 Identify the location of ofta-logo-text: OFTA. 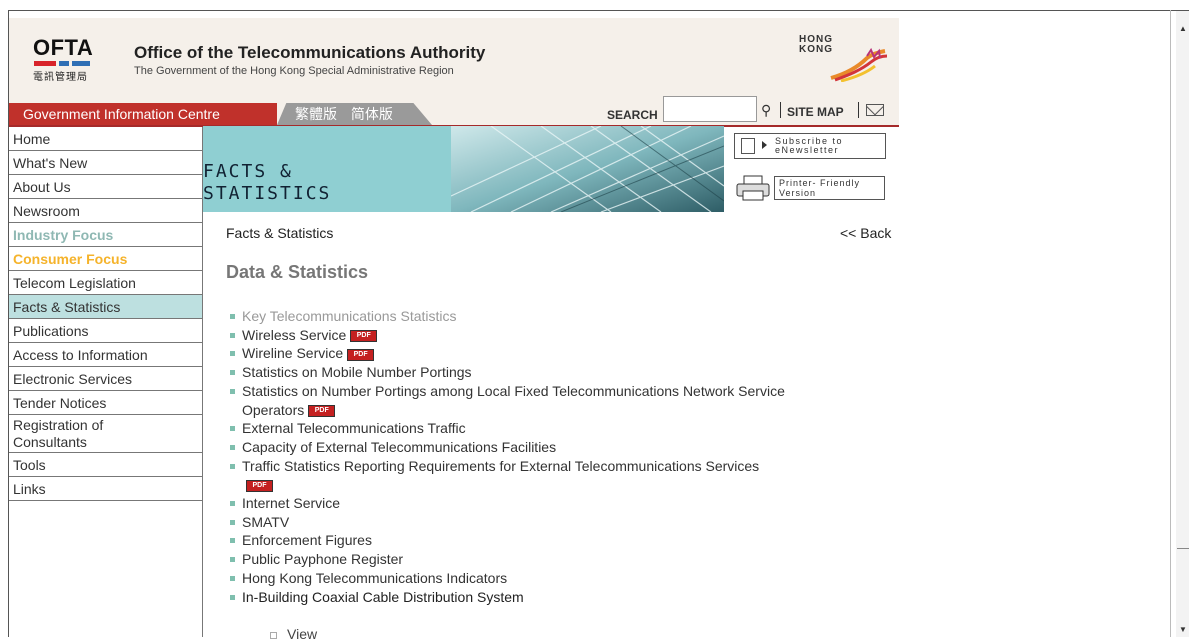
(63, 47).